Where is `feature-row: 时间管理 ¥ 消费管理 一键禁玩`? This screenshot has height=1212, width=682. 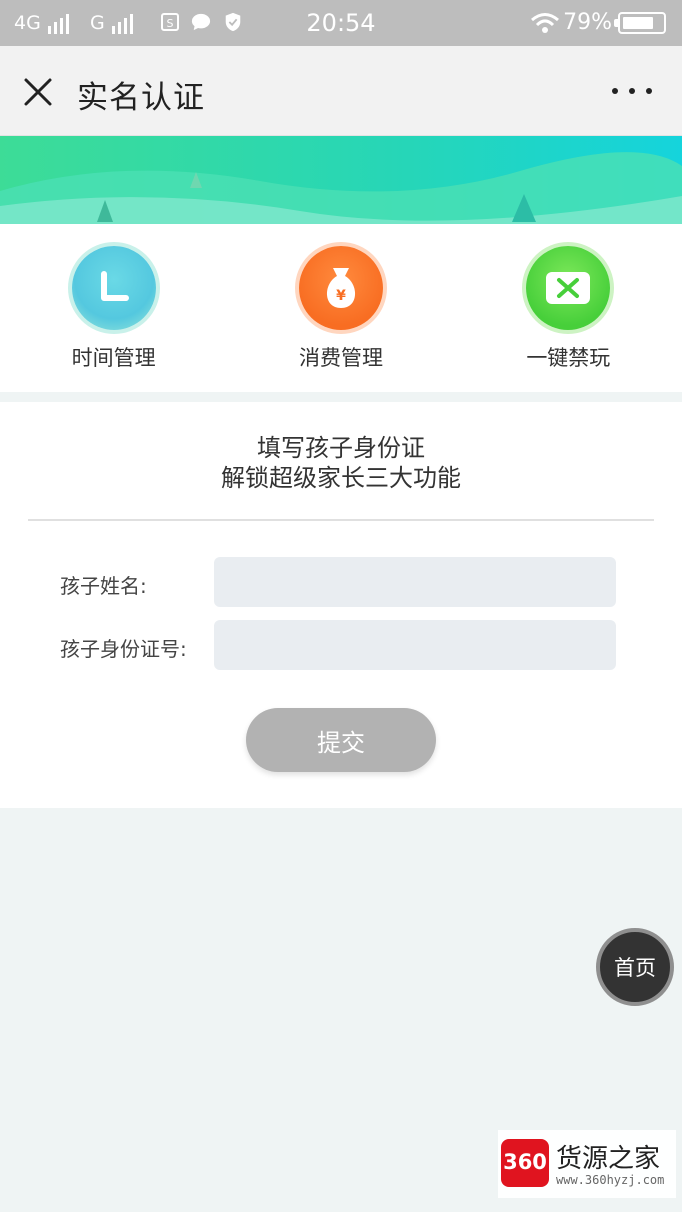 feature-row: 时间管理 ¥ 消费管理 一键禁玩 is located at coordinates (341, 308).